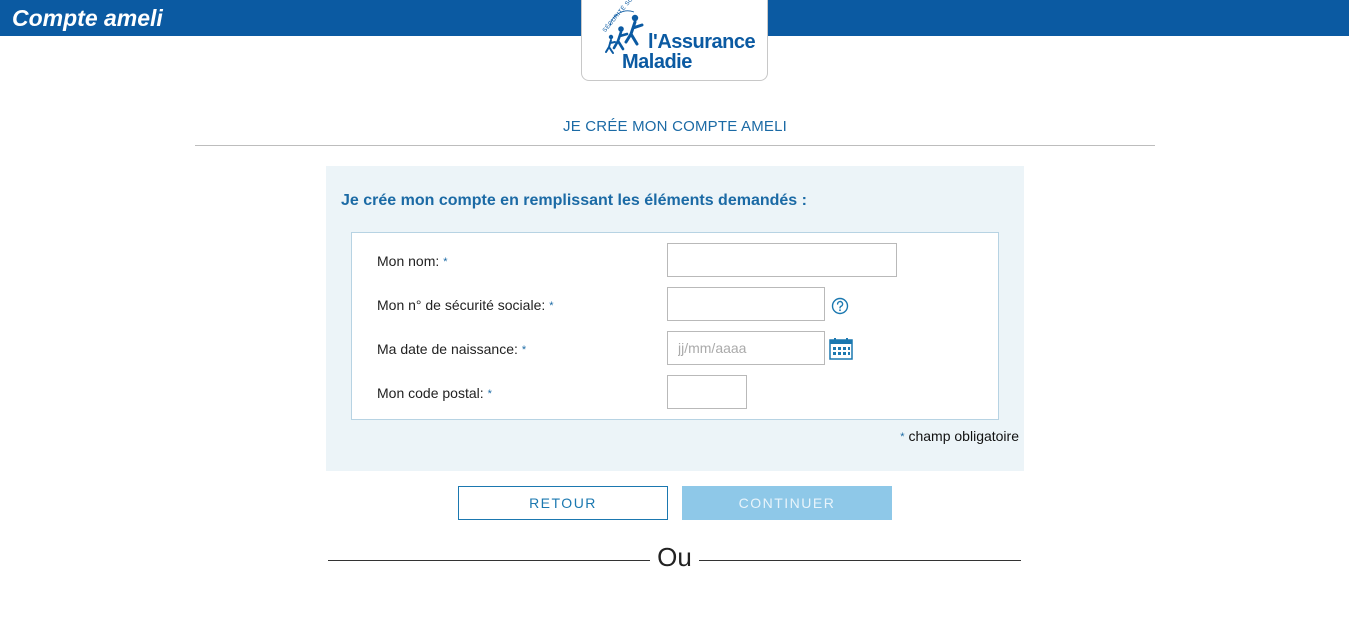 The height and width of the screenshot is (632, 1349). Describe the element at coordinates (787, 503) in the screenshot. I see `continue-button: CONTINUER` at that location.